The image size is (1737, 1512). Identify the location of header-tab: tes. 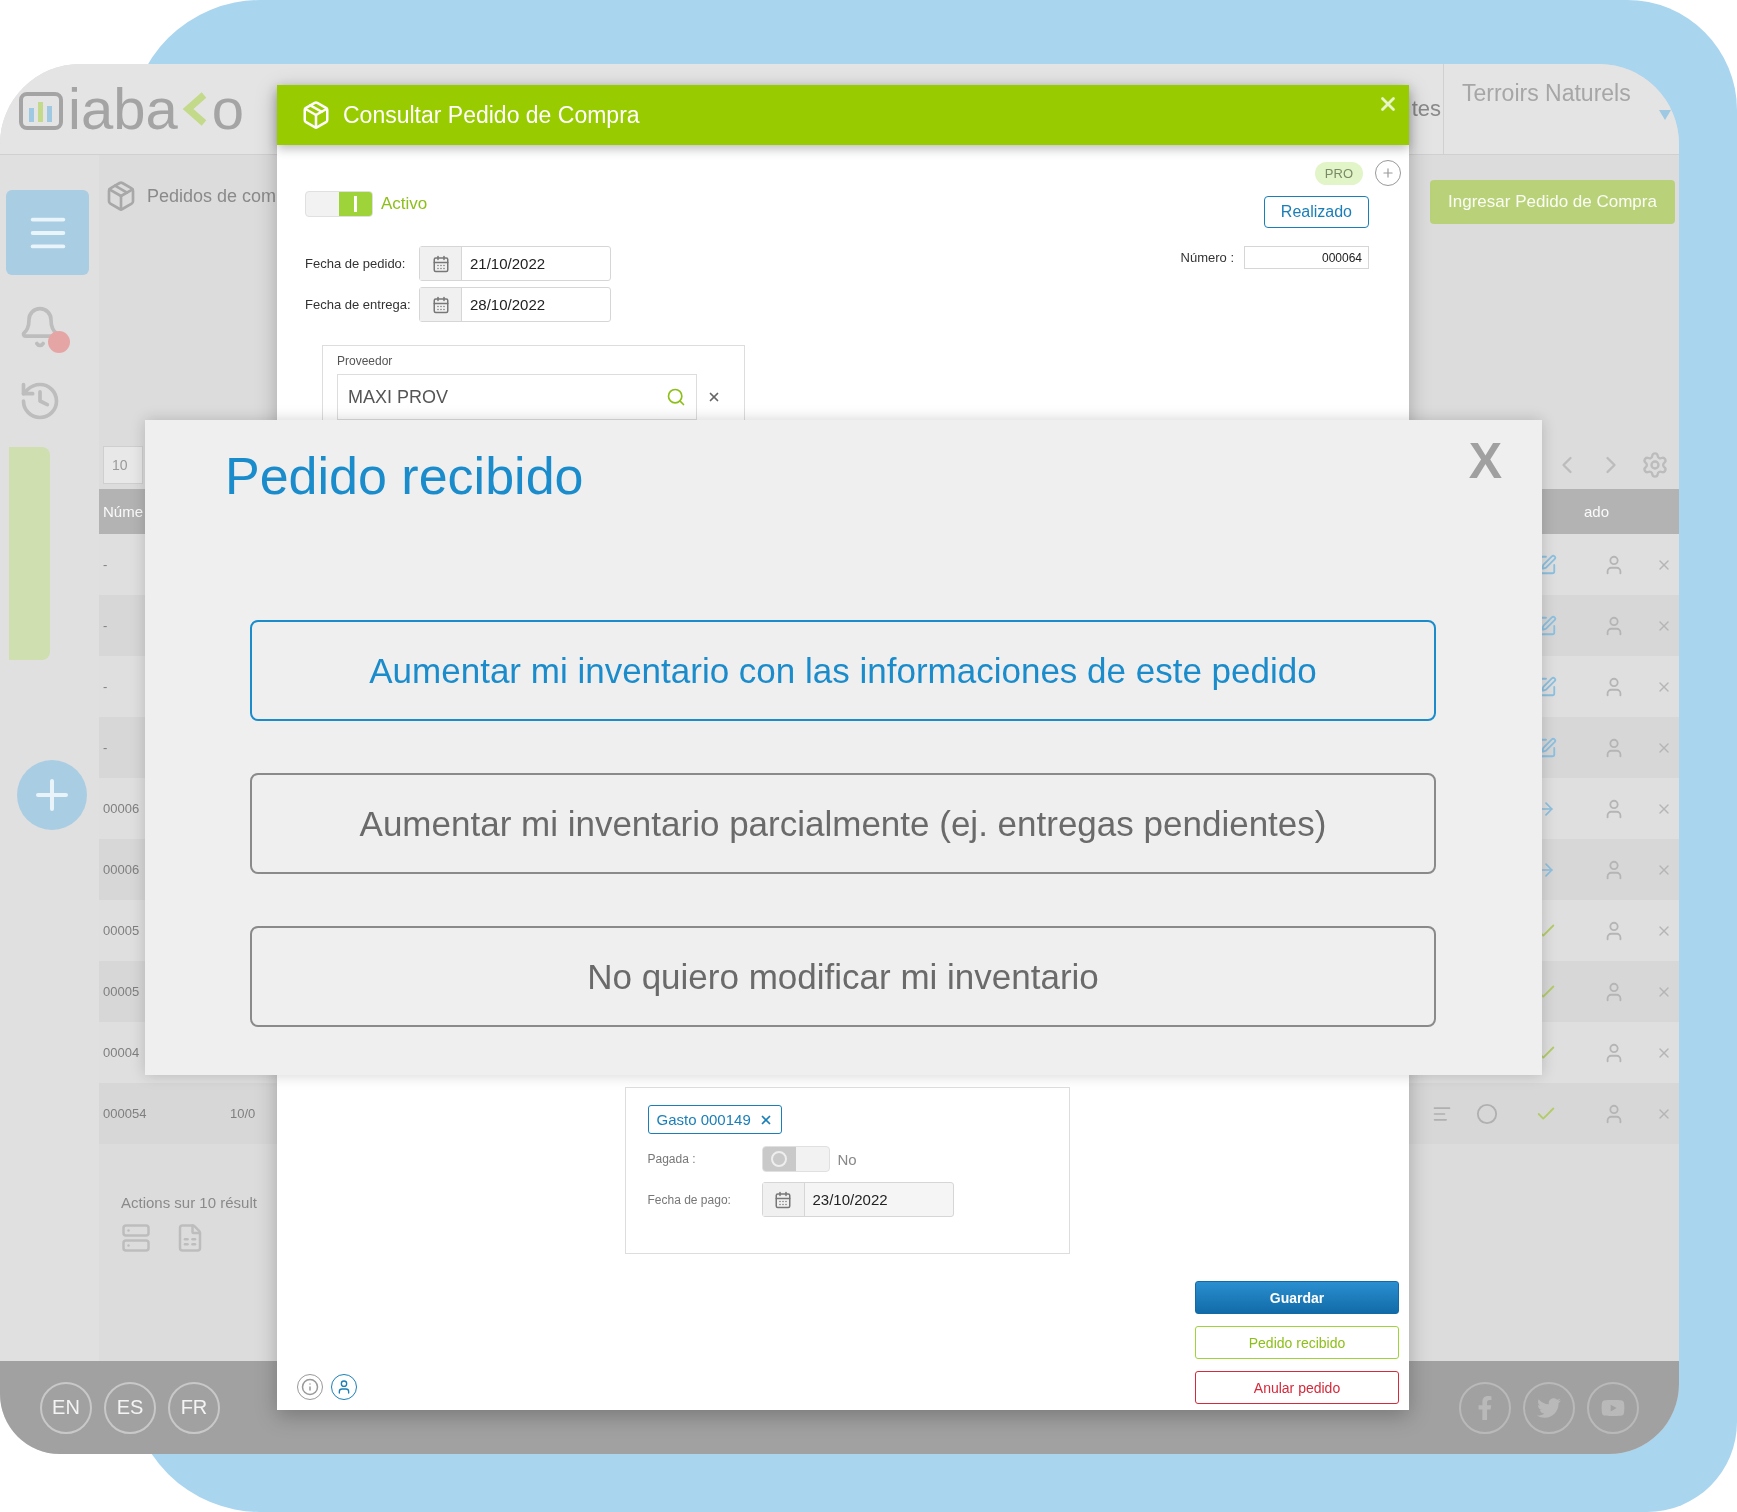
(1426, 109).